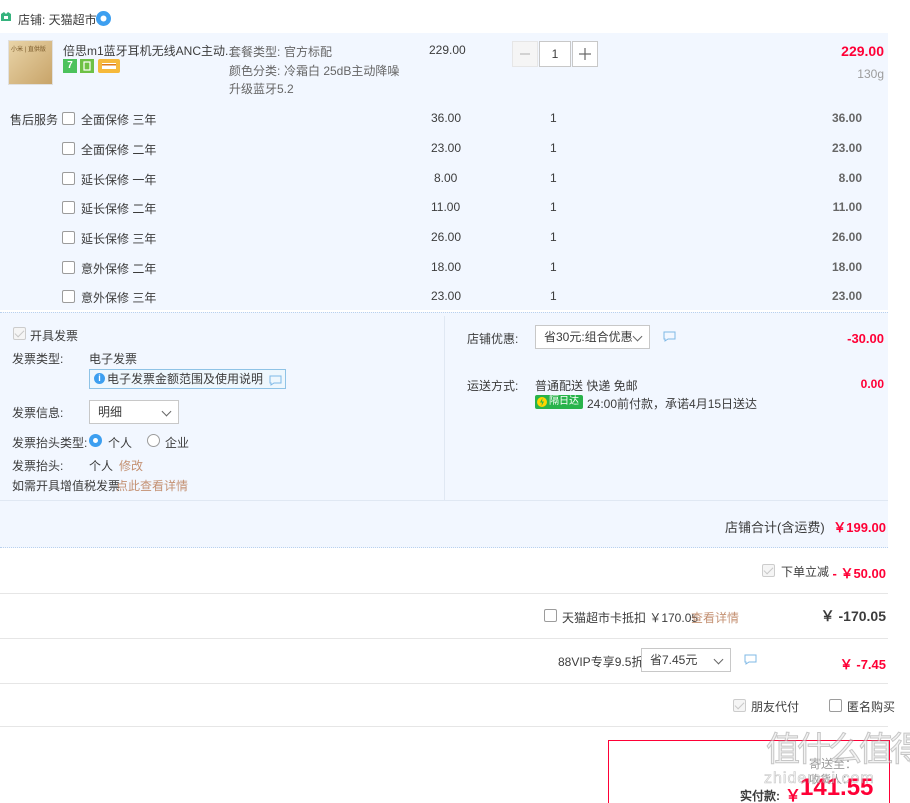 Image resolution: width=910 pixels, height=803 pixels. What do you see at coordinates (833, 764) in the screenshot?
I see `send-to-label: 寄送至：` at bounding box center [833, 764].